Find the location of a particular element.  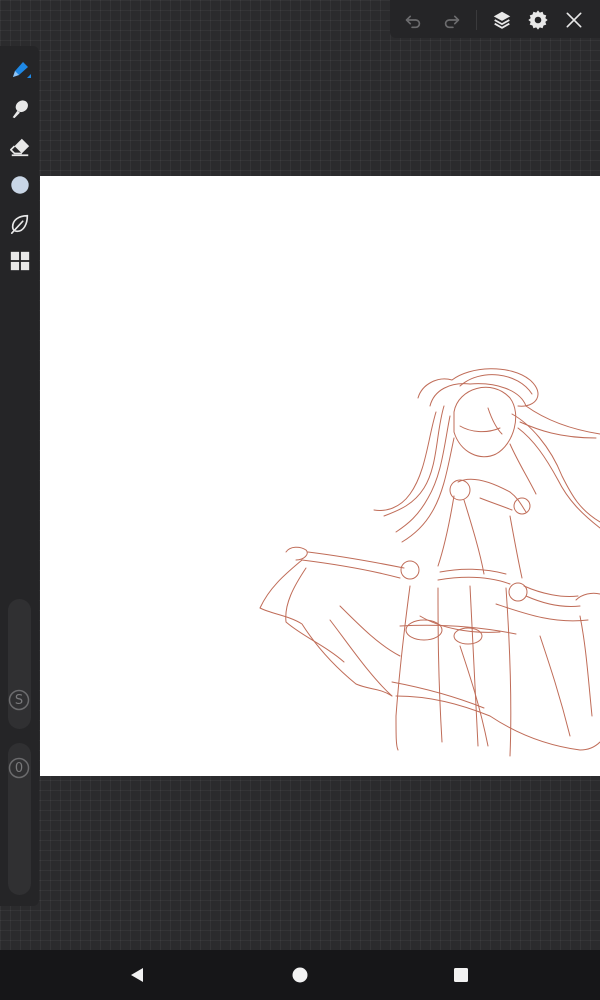

close-icon is located at coordinates (574, 20).